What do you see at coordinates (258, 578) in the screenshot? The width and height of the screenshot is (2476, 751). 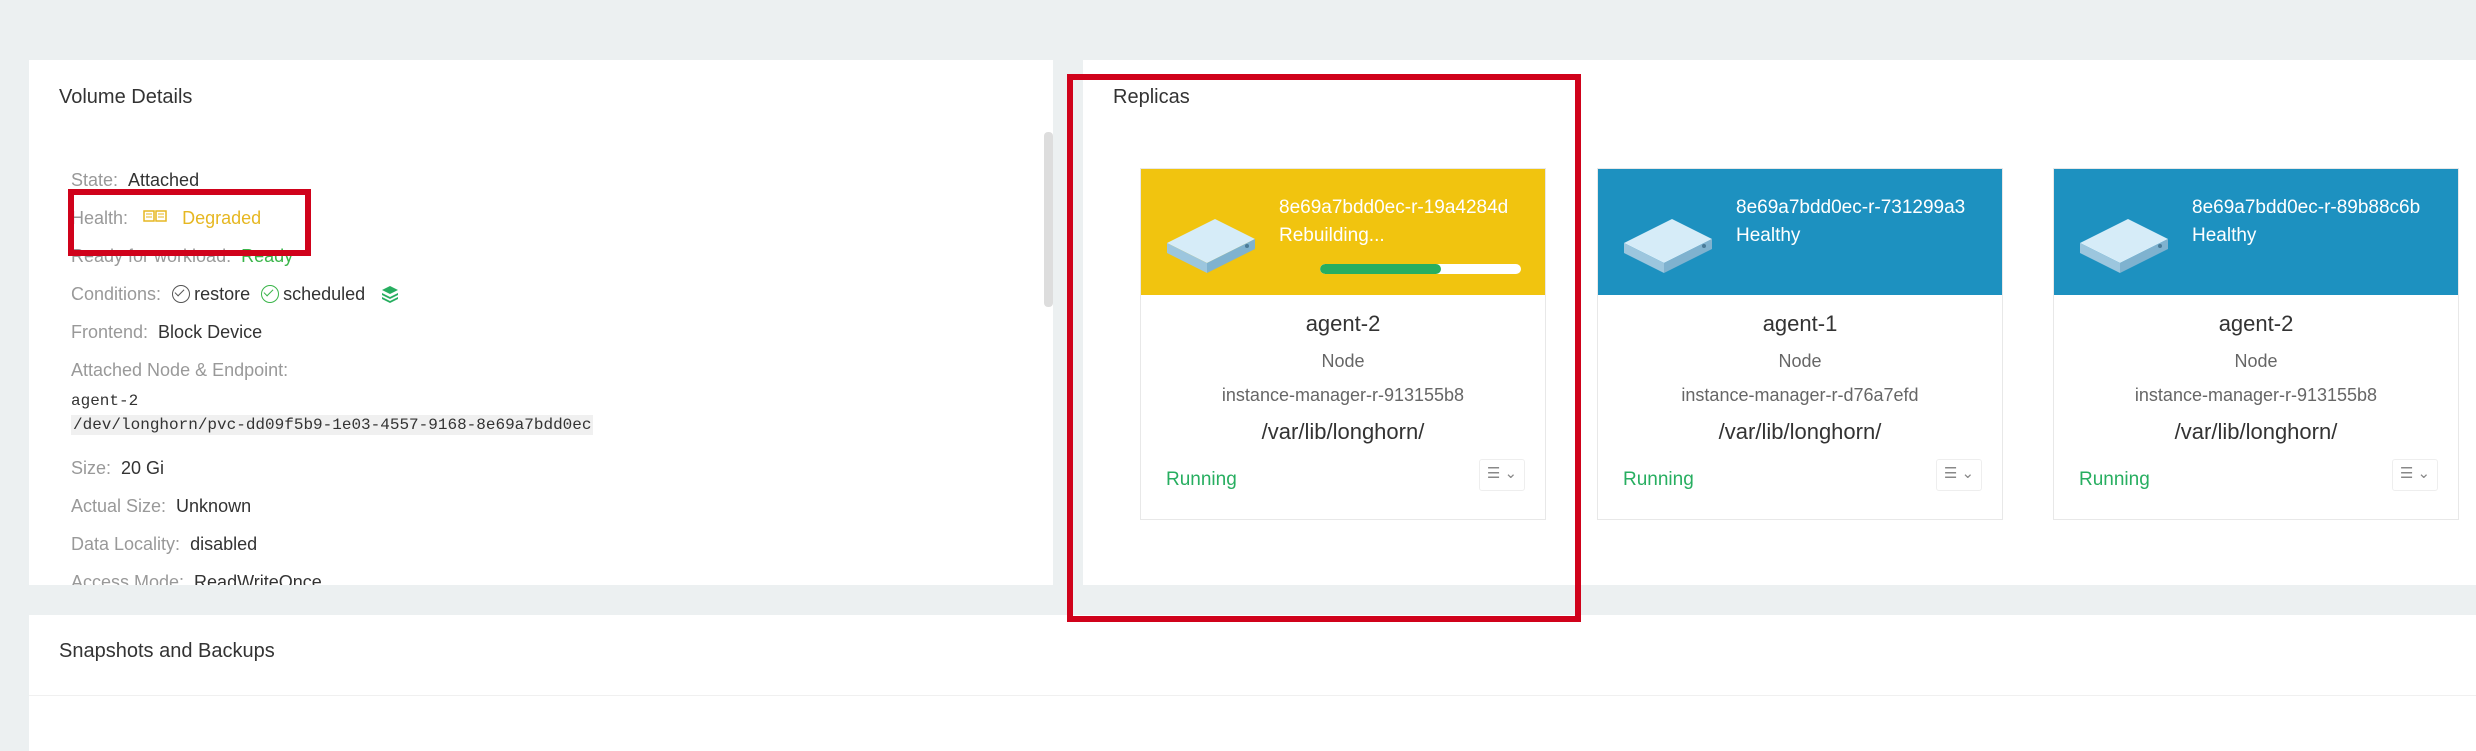 I see `access-mode-value: ReadWriteOnce` at bounding box center [258, 578].